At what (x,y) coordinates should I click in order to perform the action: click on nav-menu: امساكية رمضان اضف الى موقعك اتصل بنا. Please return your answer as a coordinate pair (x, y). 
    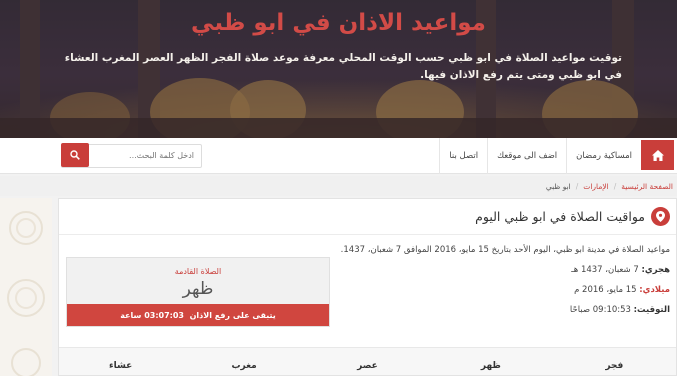
    Looking at the image, I should click on (540, 156).